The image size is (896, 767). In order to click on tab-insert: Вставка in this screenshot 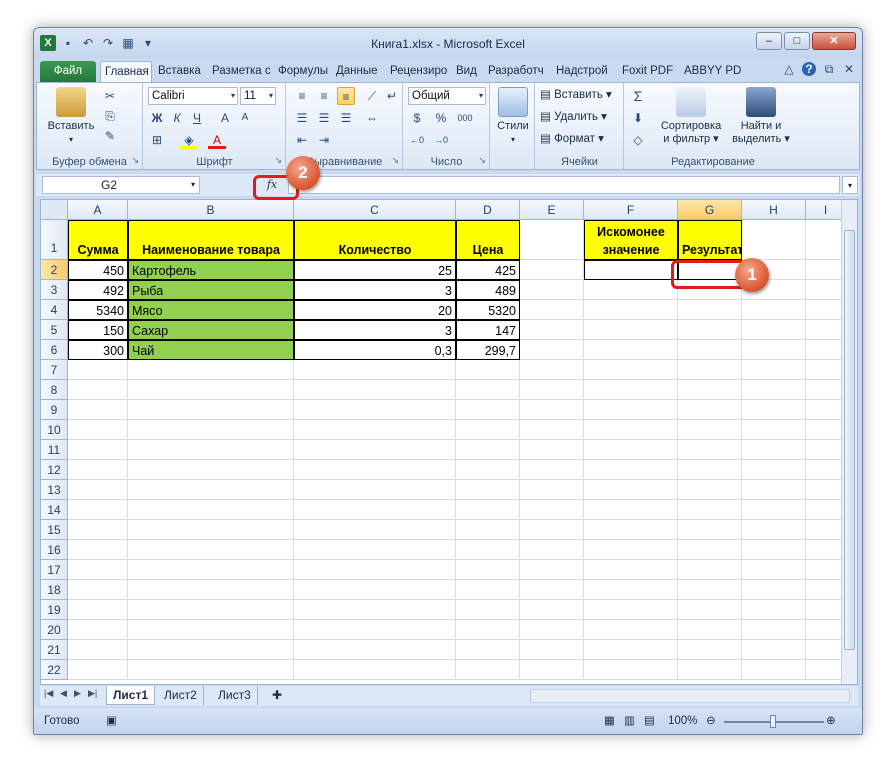, I will do `click(180, 71)`.